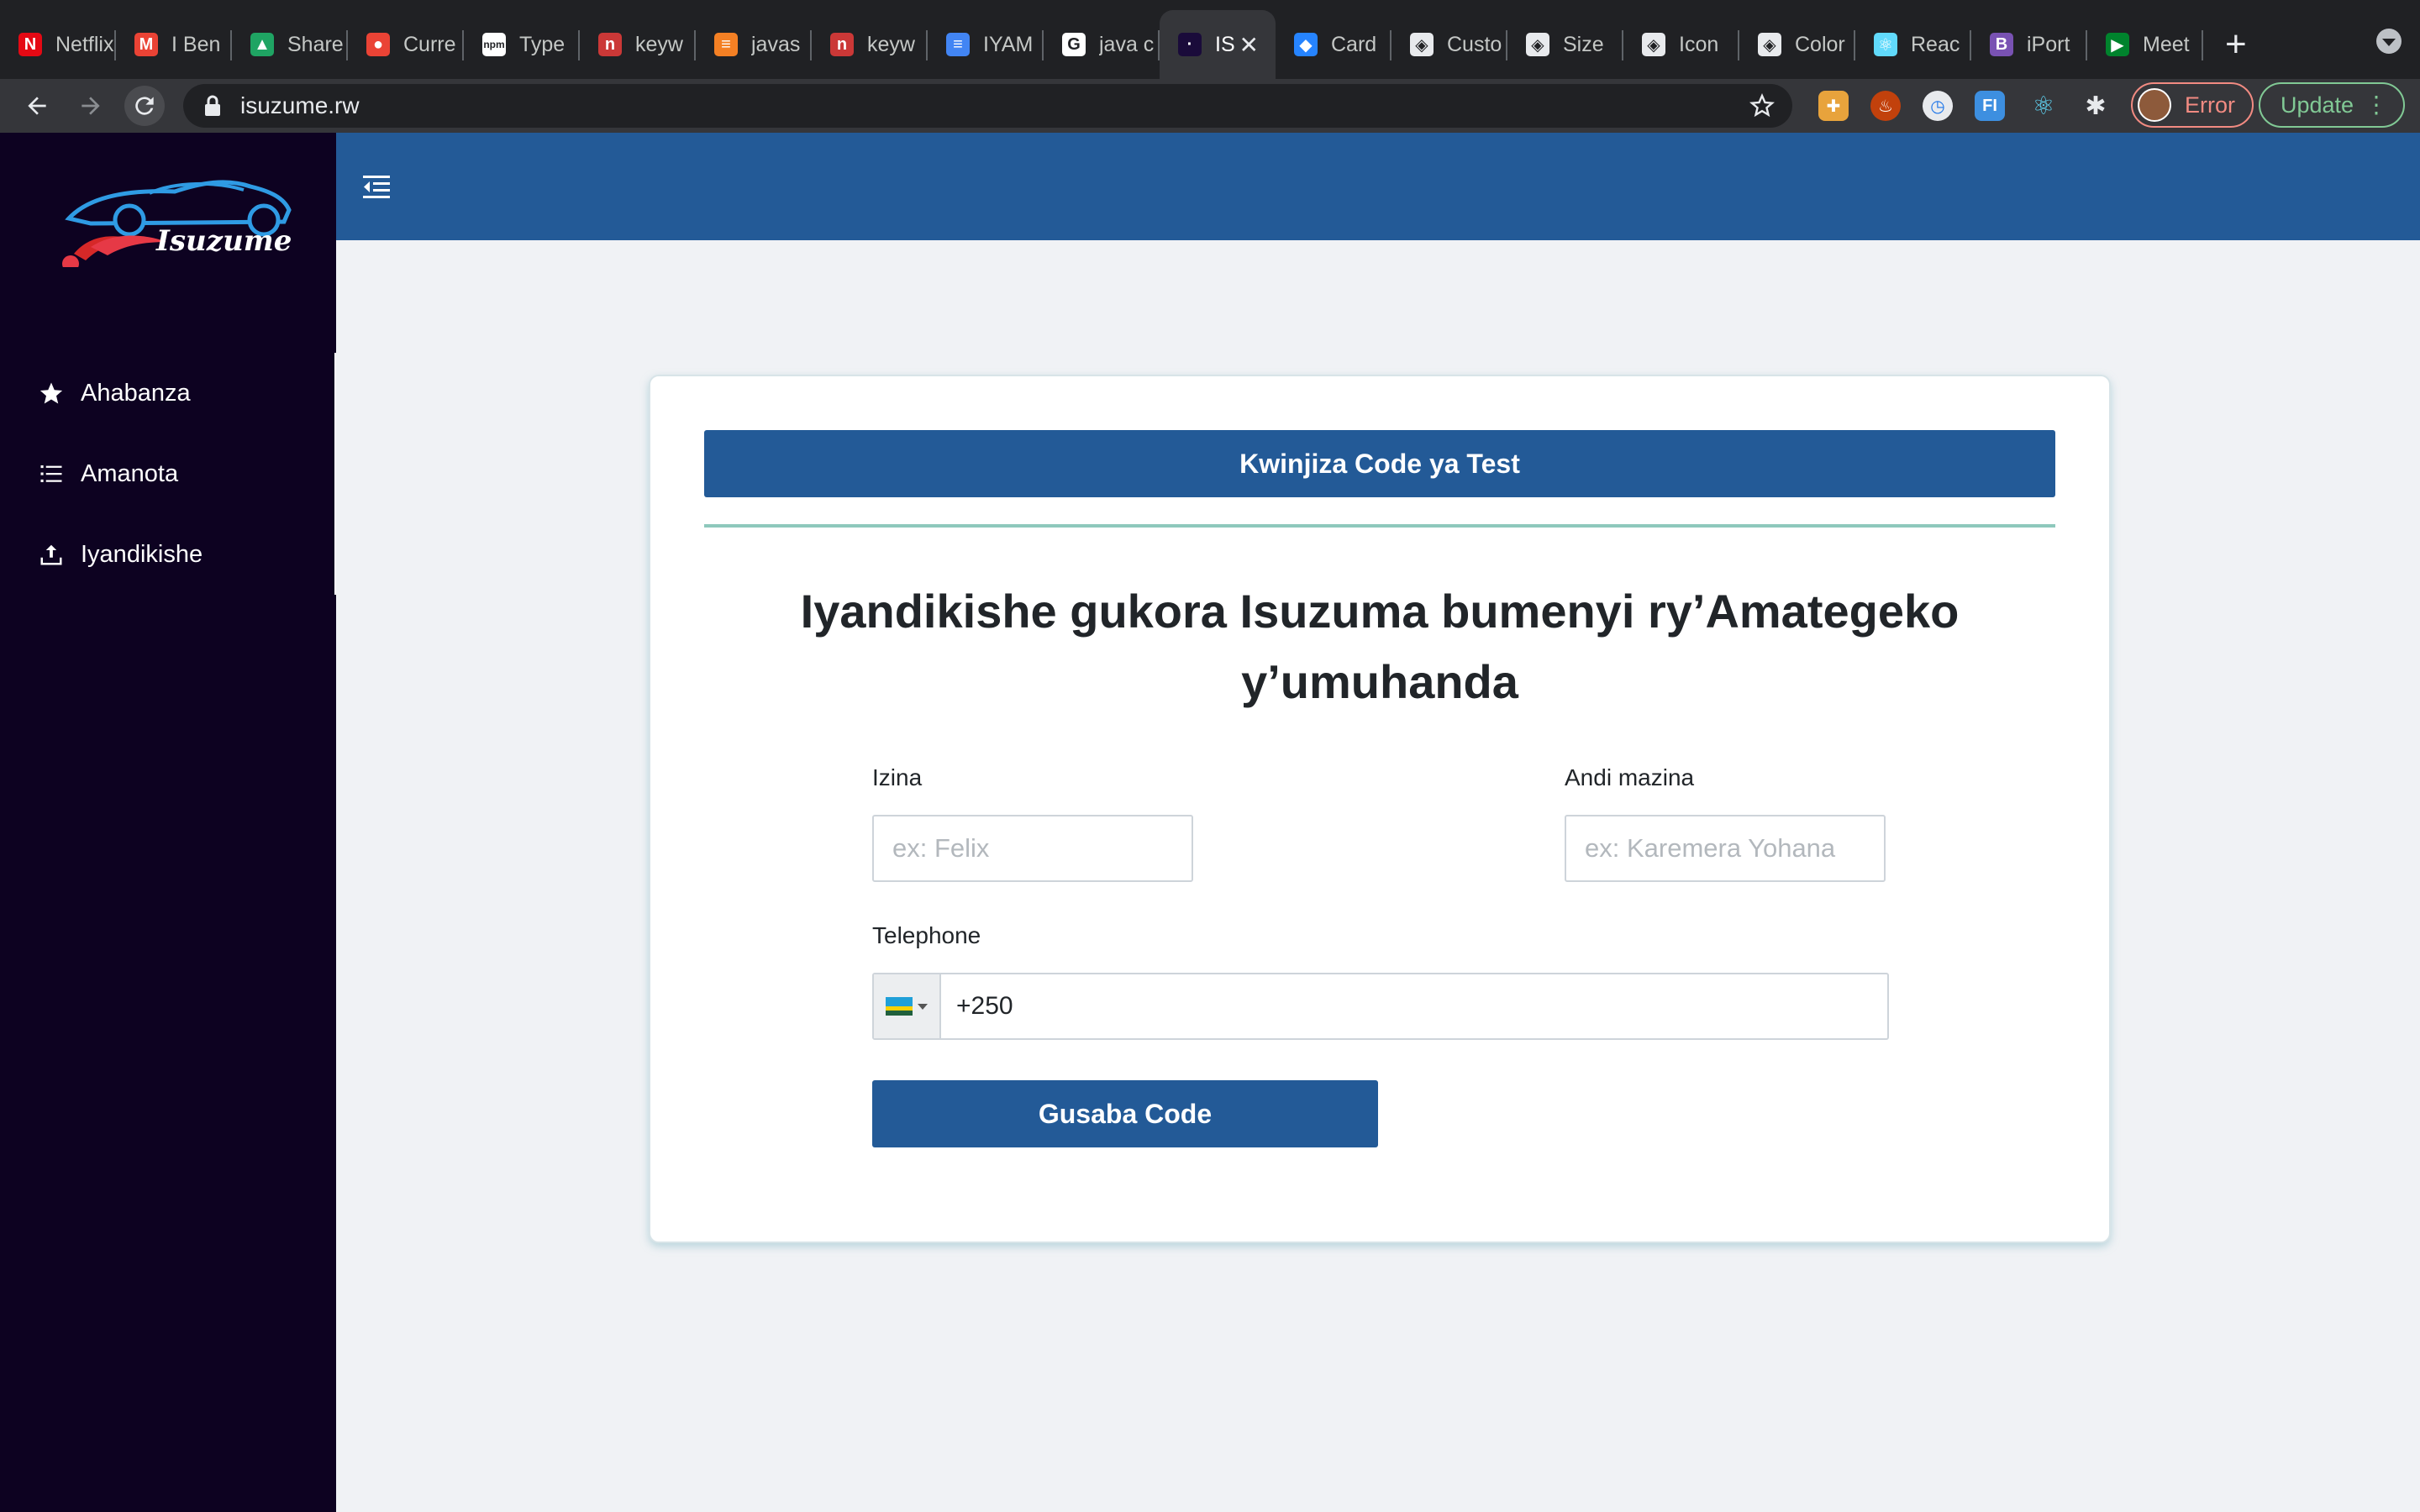 This screenshot has width=2420, height=1512. I want to click on first-name-input, so click(1032, 848).